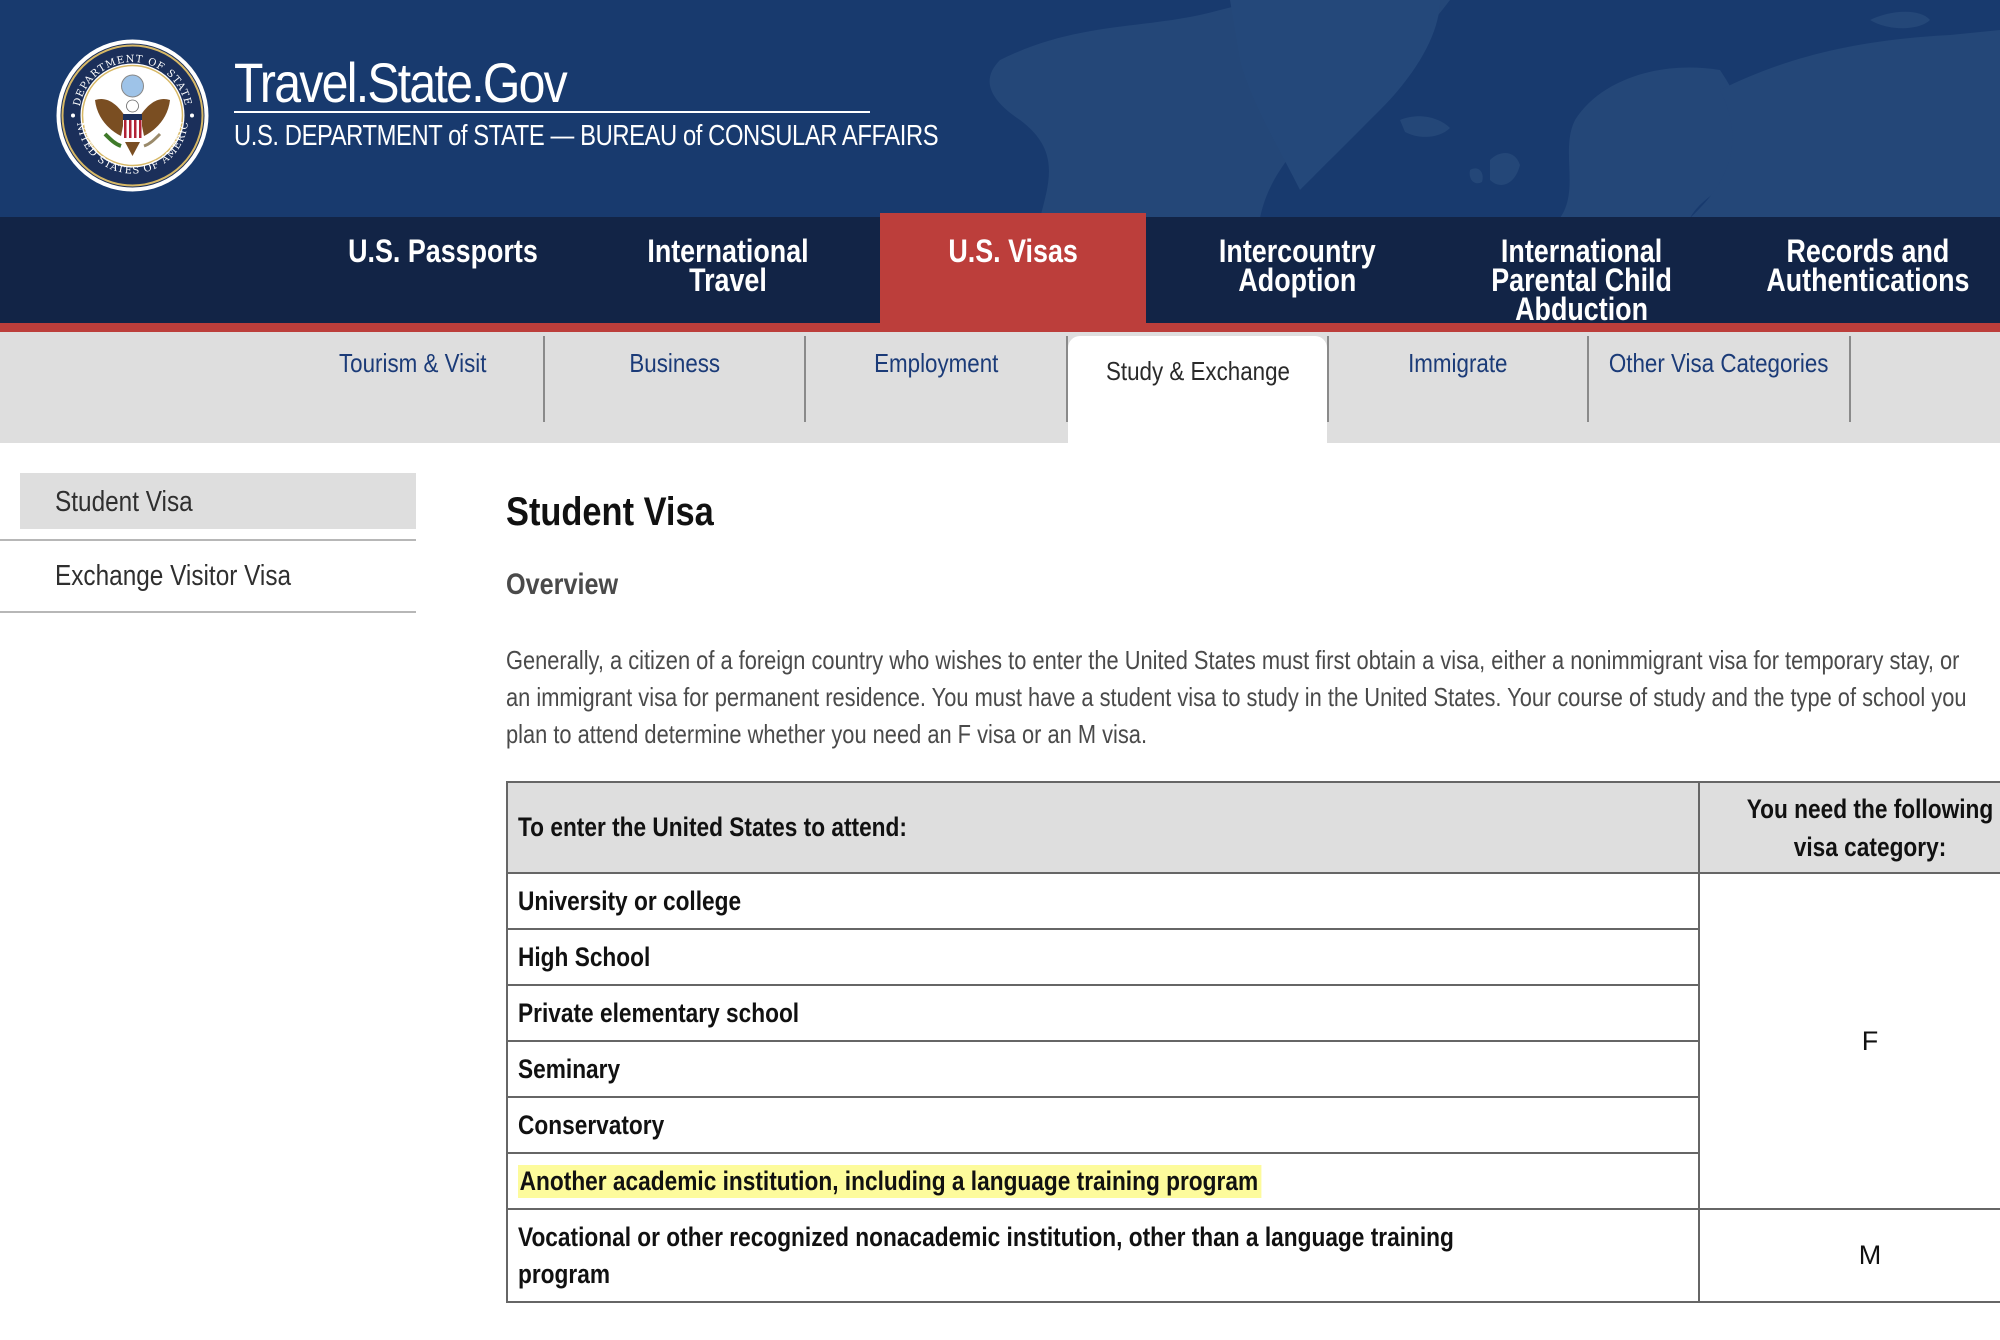  I want to click on header-attend: To enter the United States to attend:, so click(1103, 827).